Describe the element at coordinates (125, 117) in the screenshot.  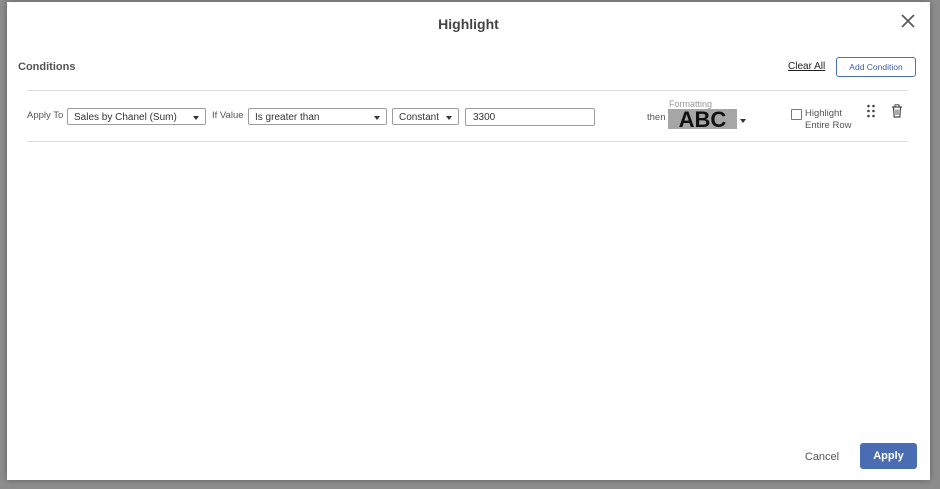
I see `apply-to-value: Sales by Chanel (Sum)` at that location.